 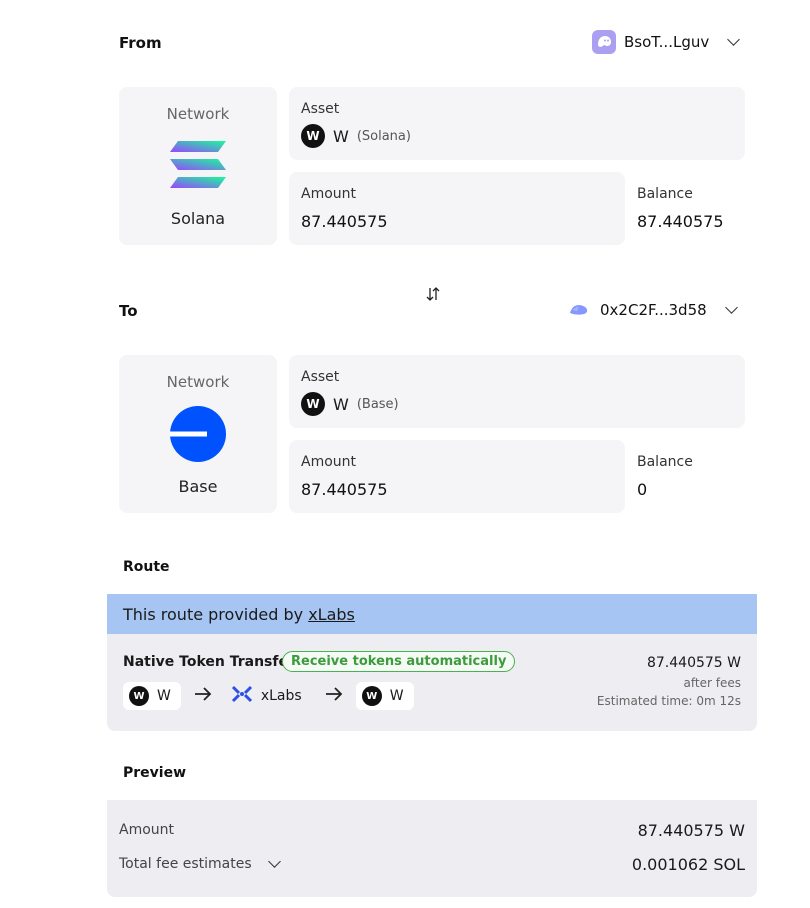 What do you see at coordinates (198, 486) in the screenshot?
I see `to-network-name: Base` at bounding box center [198, 486].